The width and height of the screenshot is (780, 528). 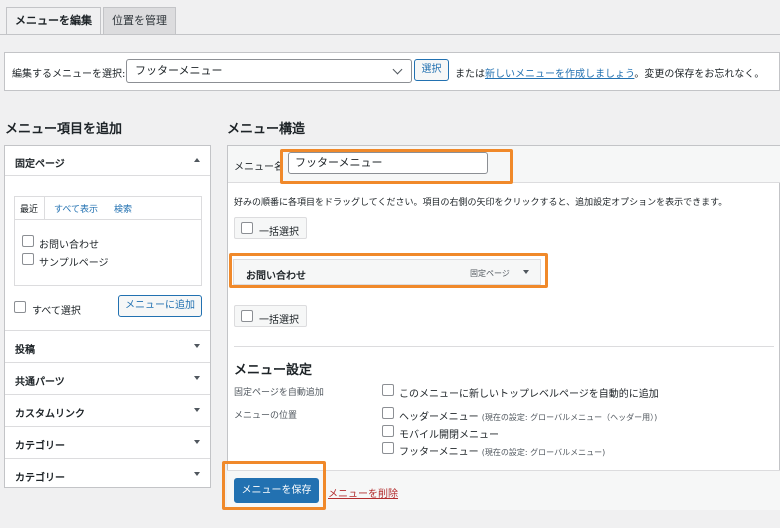 What do you see at coordinates (431, 70) in the screenshot?
I see `select-button: 選択` at bounding box center [431, 70].